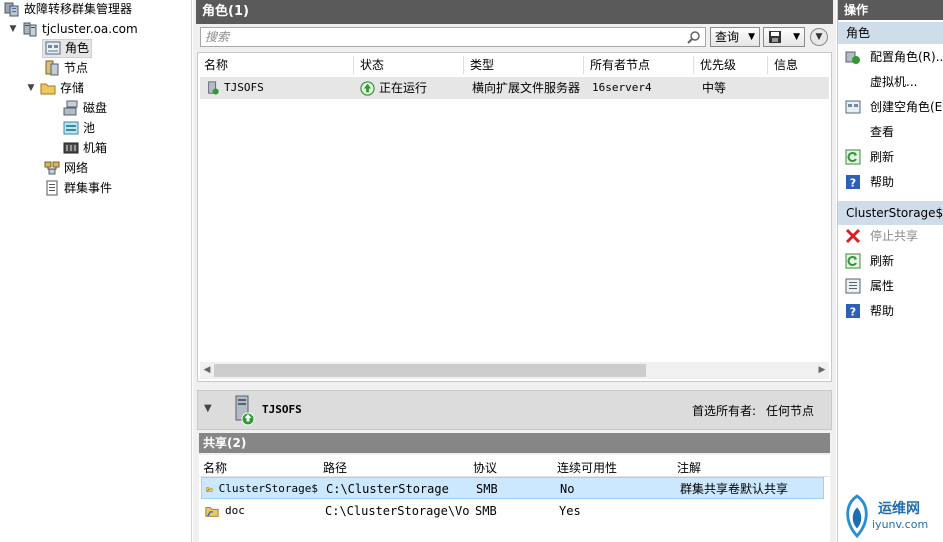 This screenshot has width=943, height=542. Describe the element at coordinates (268, 488) in the screenshot. I see `share-name: ClusterStorage$` at that location.